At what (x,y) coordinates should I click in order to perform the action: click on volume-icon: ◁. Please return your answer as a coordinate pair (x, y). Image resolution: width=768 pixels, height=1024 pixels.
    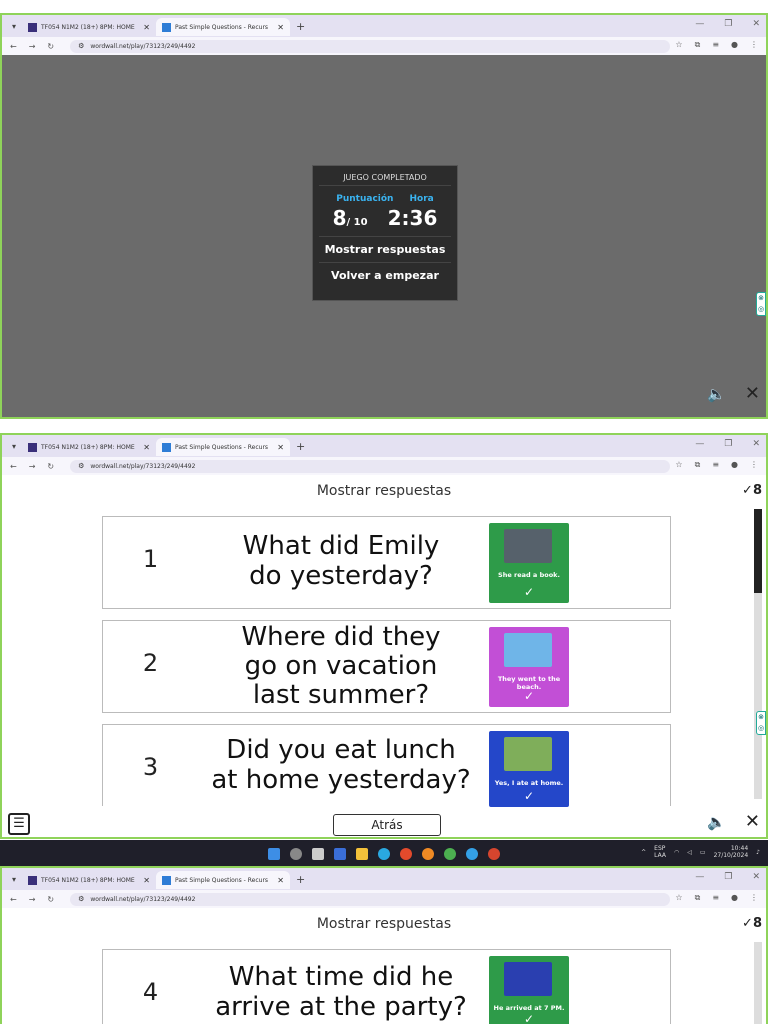
    Looking at the image, I should click on (689, 852).